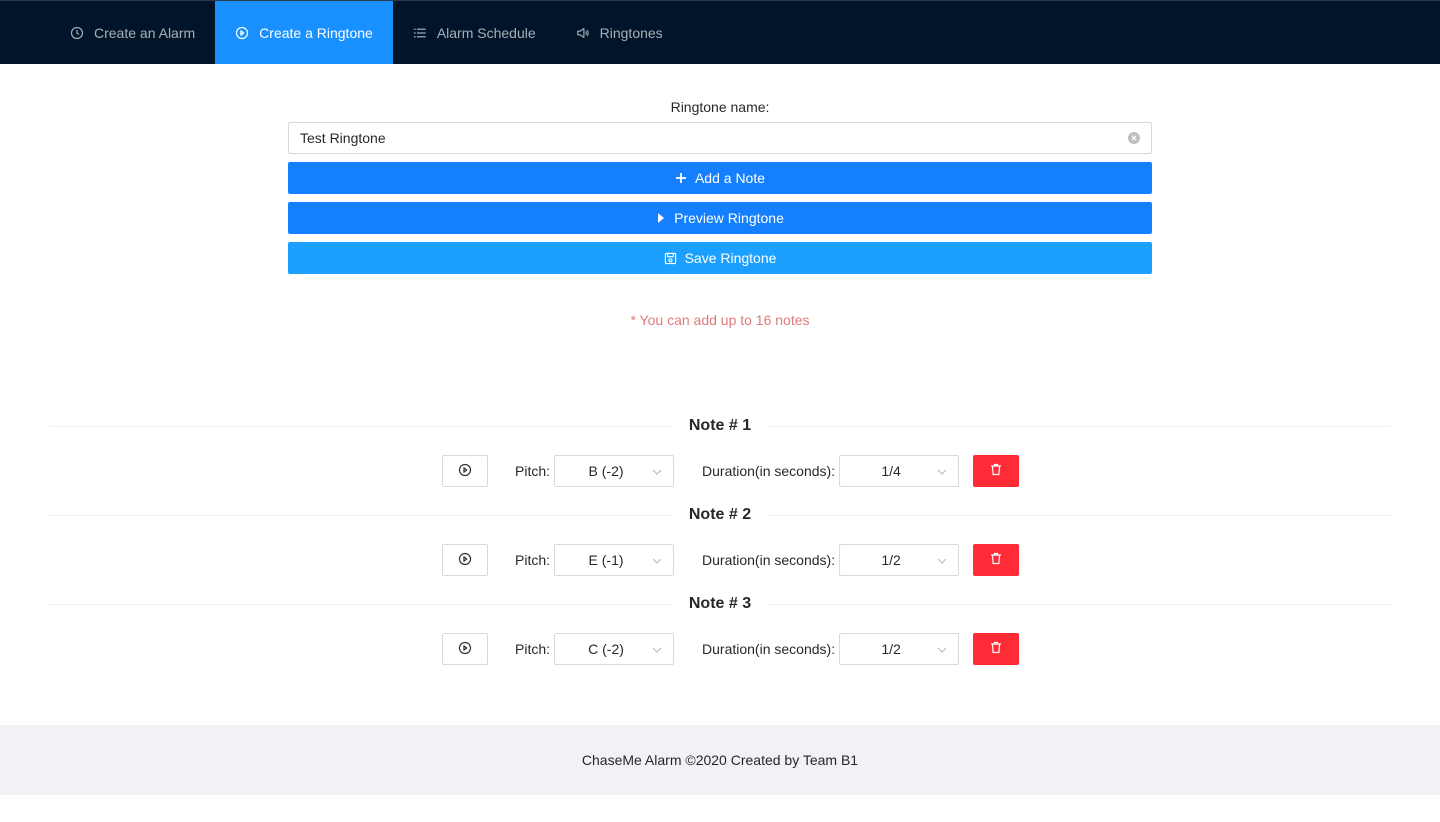 Image resolution: width=1440 pixels, height=822 pixels. What do you see at coordinates (614, 471) in the screenshot?
I see `pitch-select: B (-2)` at bounding box center [614, 471].